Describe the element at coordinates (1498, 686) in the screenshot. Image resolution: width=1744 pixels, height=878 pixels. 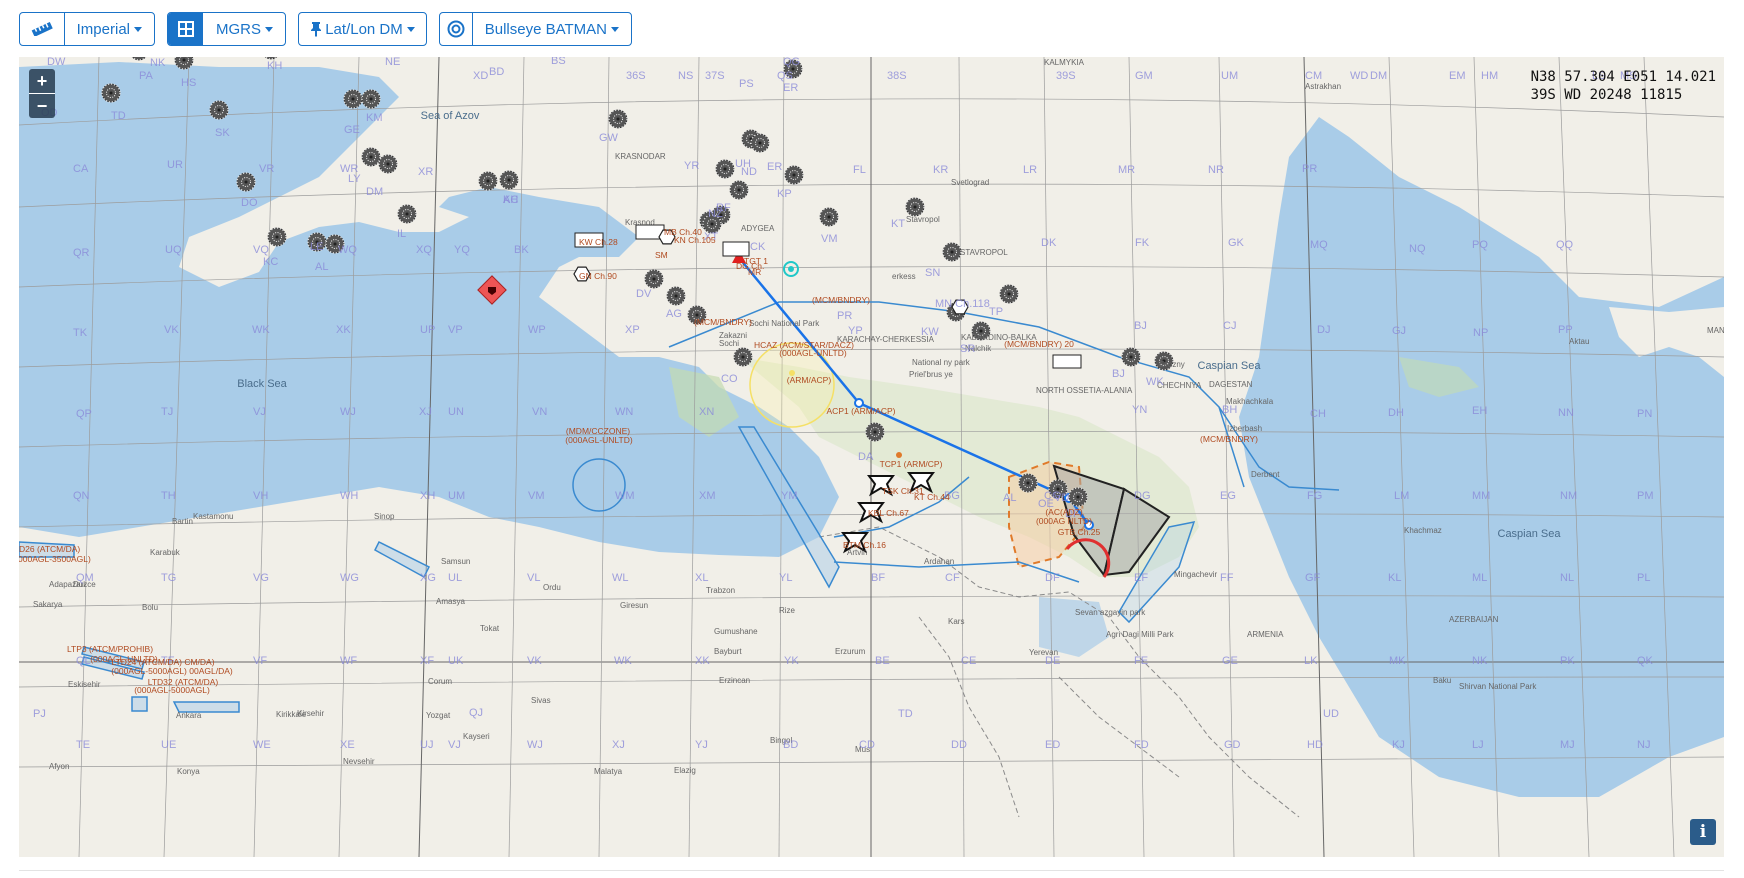
I see `place-label: Shirvan National Park` at that location.